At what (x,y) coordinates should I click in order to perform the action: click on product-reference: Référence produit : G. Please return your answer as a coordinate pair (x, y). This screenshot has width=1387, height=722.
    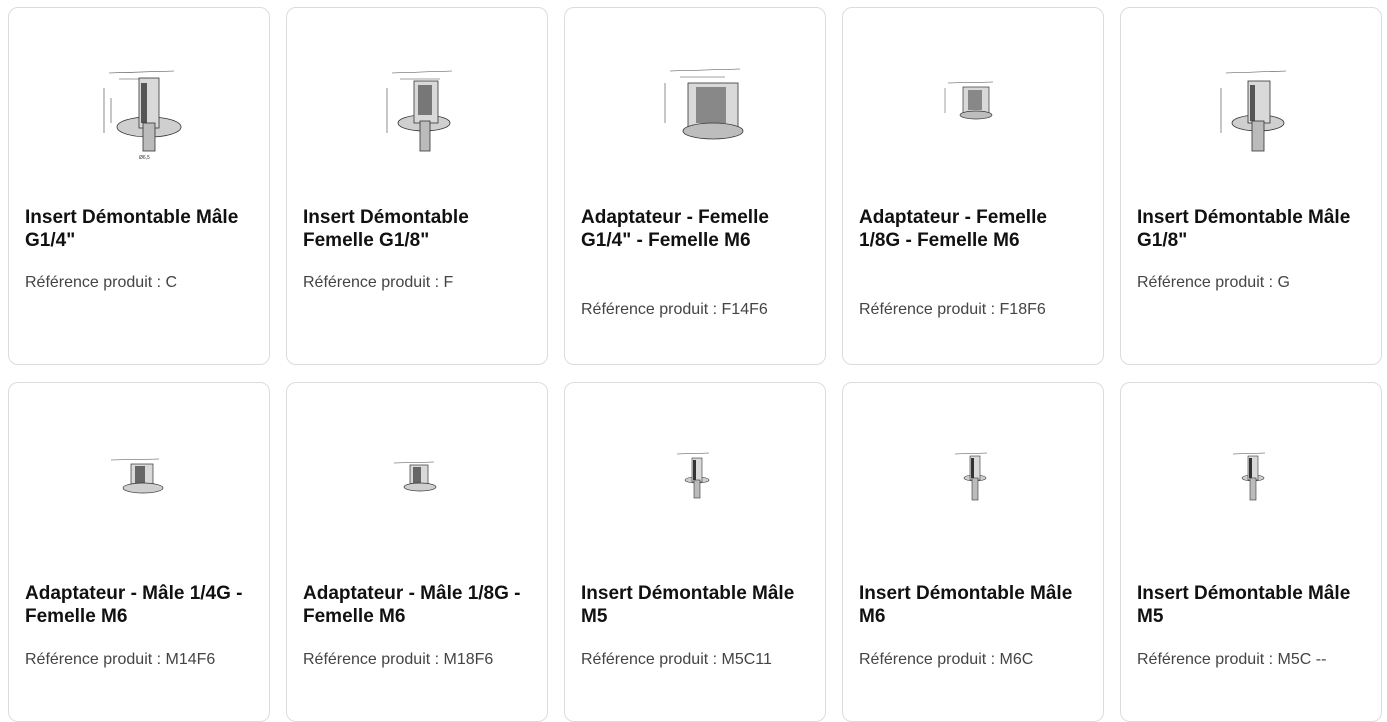
    Looking at the image, I should click on (1213, 282).